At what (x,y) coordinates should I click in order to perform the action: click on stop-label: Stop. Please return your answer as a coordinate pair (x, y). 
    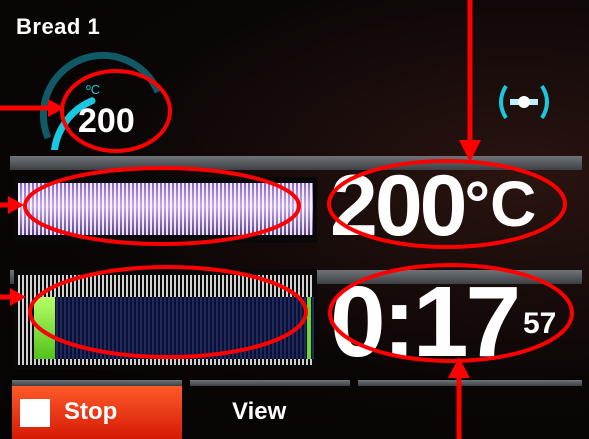
    Looking at the image, I should click on (91, 411).